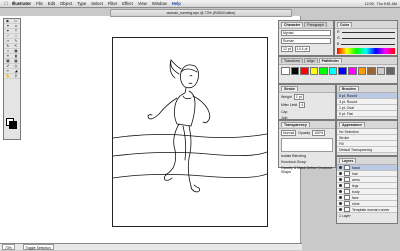 The width and height of the screenshot is (400, 251). Describe the element at coordinates (356, 168) in the screenshot. I see `layer-name: hand` at that location.